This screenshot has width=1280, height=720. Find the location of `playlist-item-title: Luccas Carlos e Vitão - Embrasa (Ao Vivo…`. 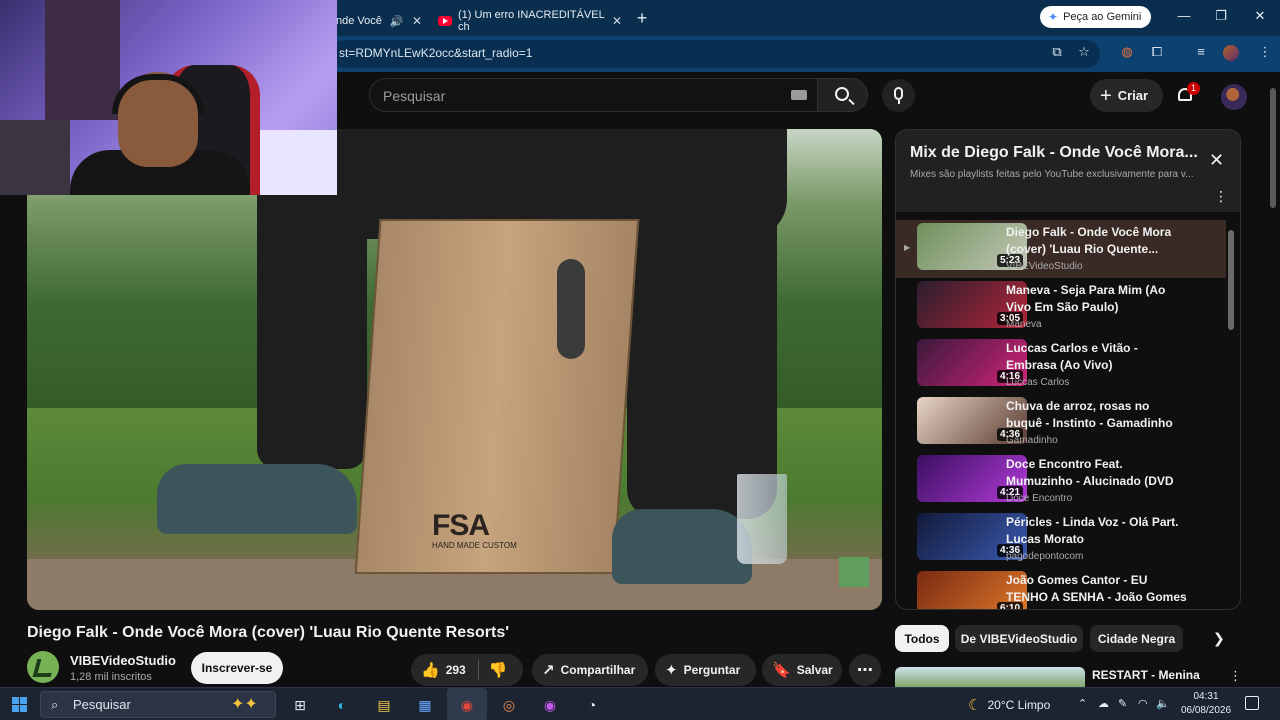

playlist-item-title: Luccas Carlos e Vitão - Embrasa (Ao Vivo… is located at coordinates (1097, 357).